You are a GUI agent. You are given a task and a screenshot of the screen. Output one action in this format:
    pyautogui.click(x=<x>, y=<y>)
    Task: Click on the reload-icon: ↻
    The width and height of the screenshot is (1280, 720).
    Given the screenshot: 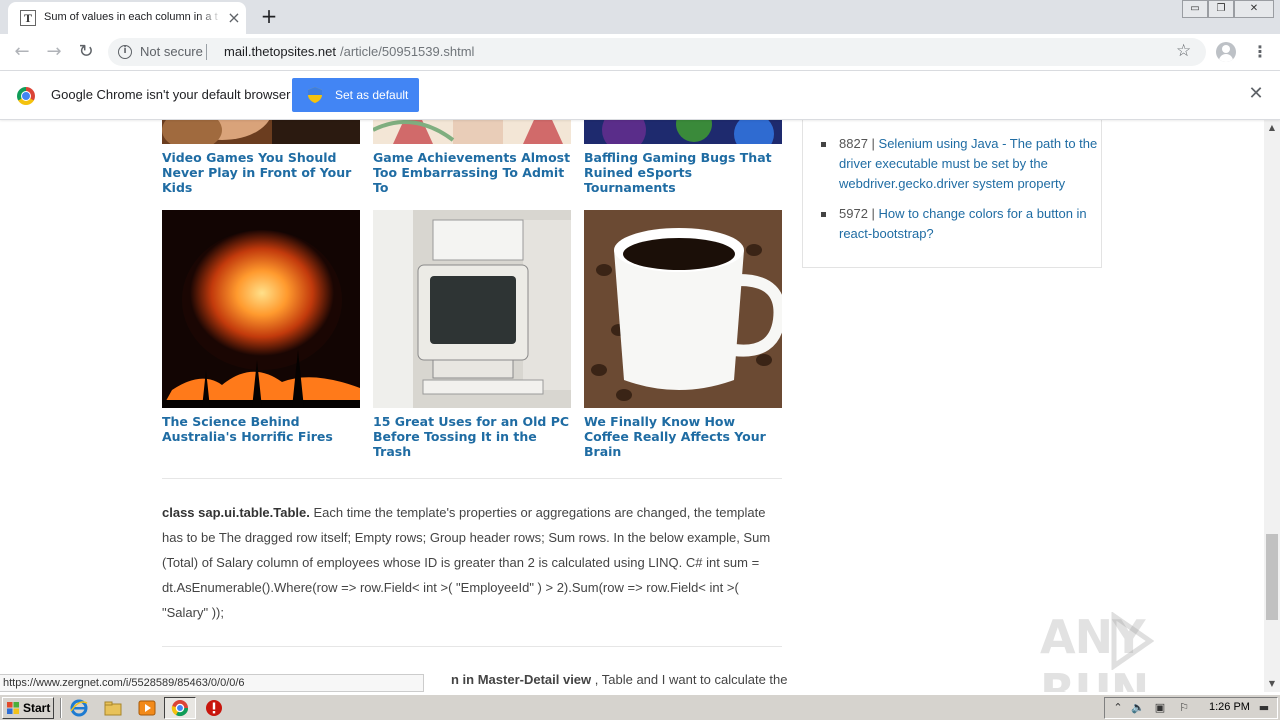 What is the action you would take?
    pyautogui.click(x=86, y=52)
    